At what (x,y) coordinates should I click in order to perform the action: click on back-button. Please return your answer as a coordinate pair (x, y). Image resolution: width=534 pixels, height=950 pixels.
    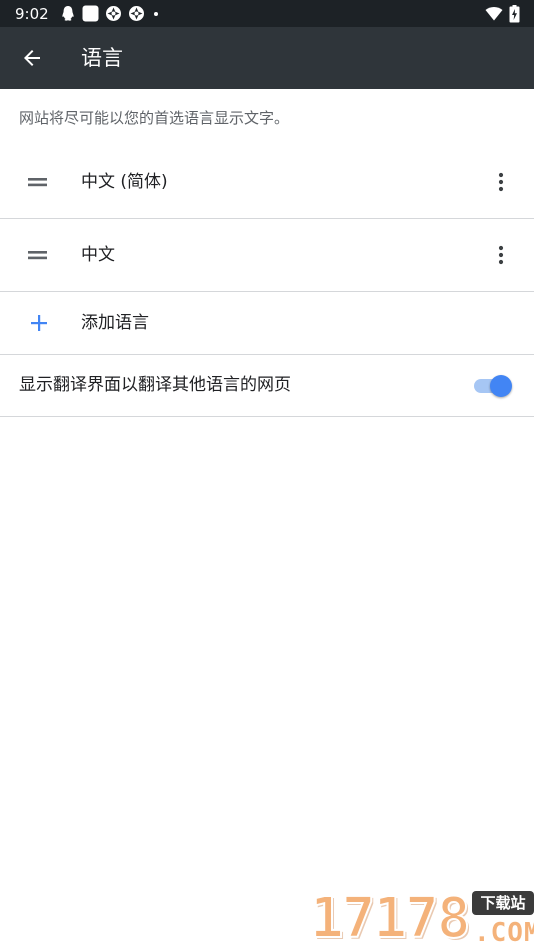
    Looking at the image, I should click on (32, 58).